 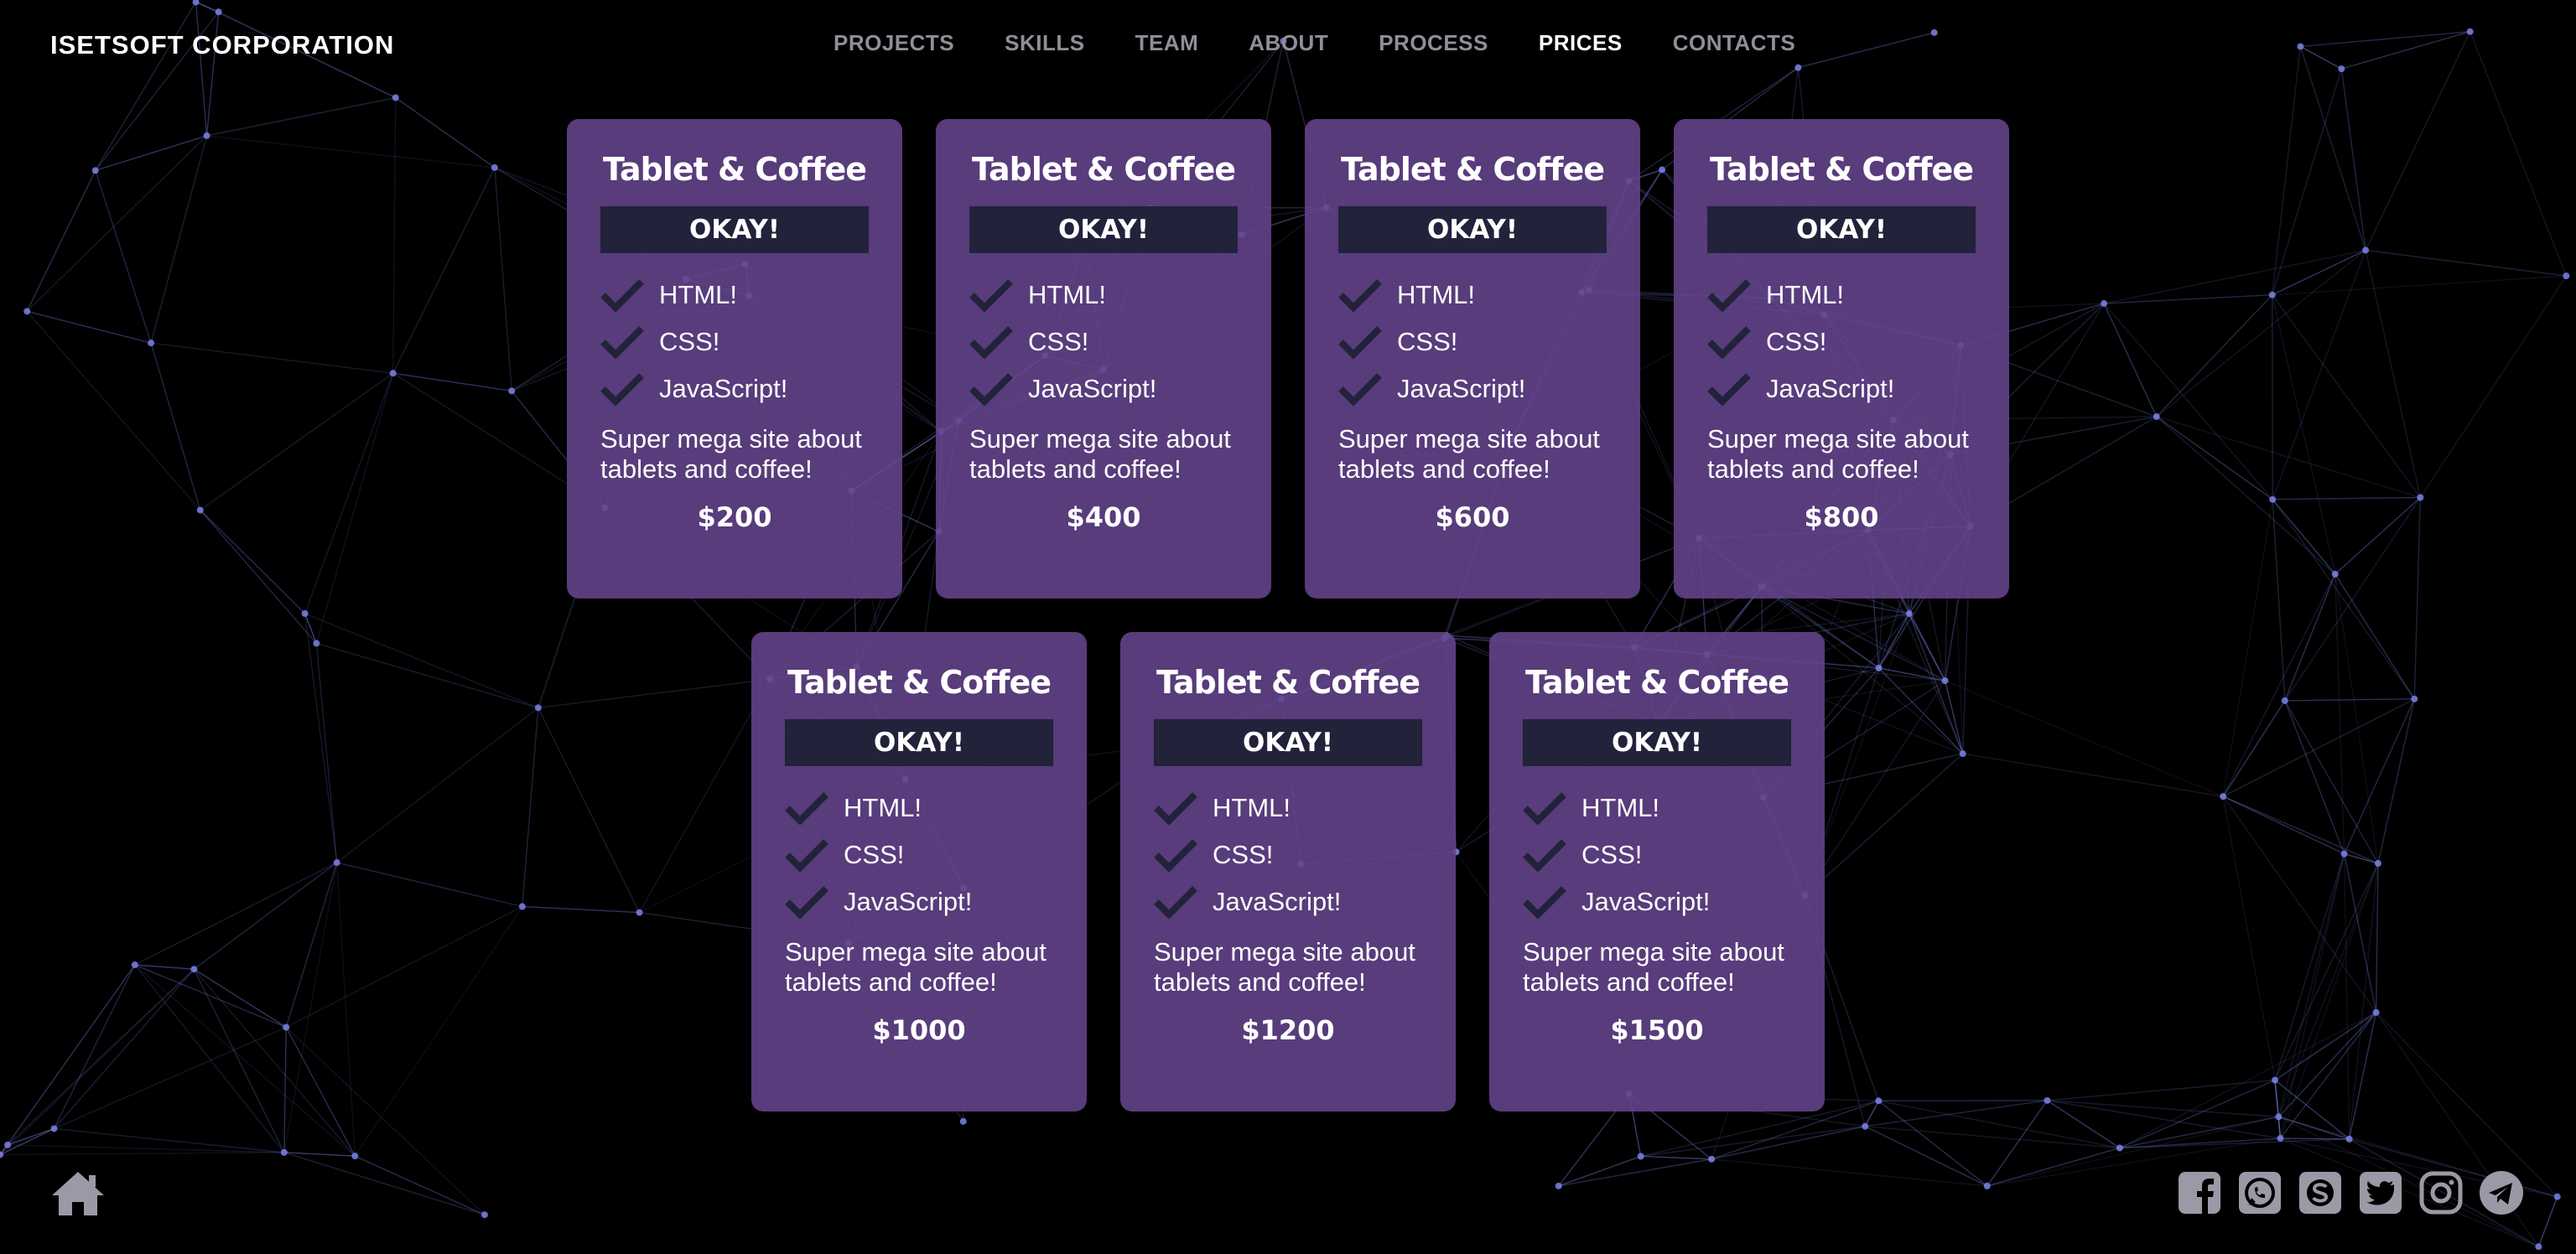 I want to click on facebook-icon, so click(x=2199, y=1192).